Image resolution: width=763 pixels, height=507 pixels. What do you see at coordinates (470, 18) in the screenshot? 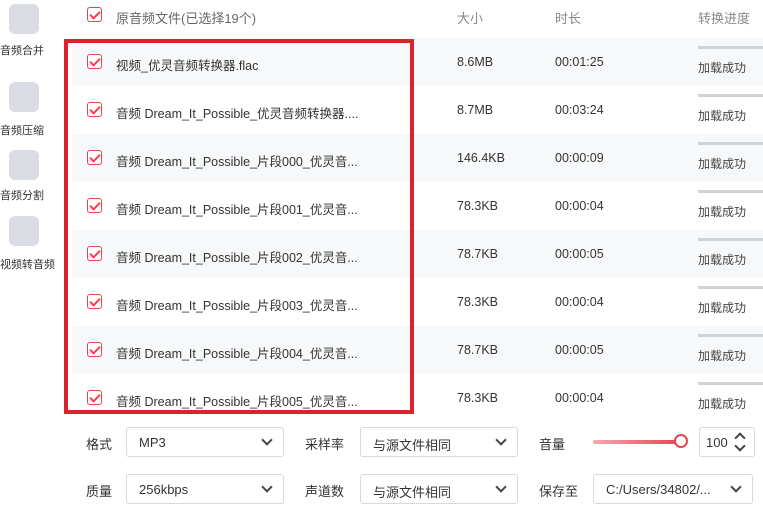
I see `column-size: 大小` at bounding box center [470, 18].